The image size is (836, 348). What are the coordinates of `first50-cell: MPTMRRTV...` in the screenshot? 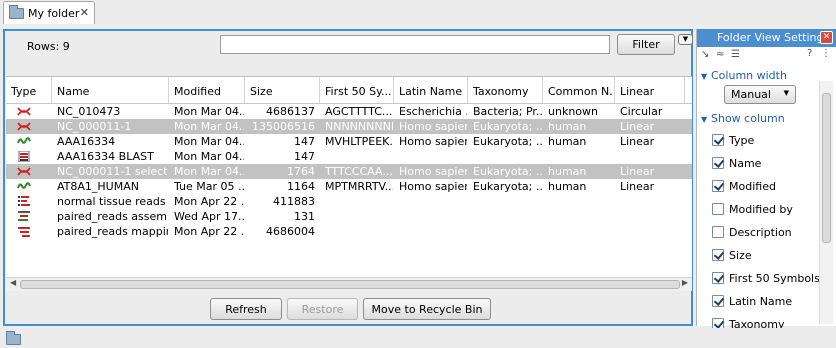 It's located at (359, 186).